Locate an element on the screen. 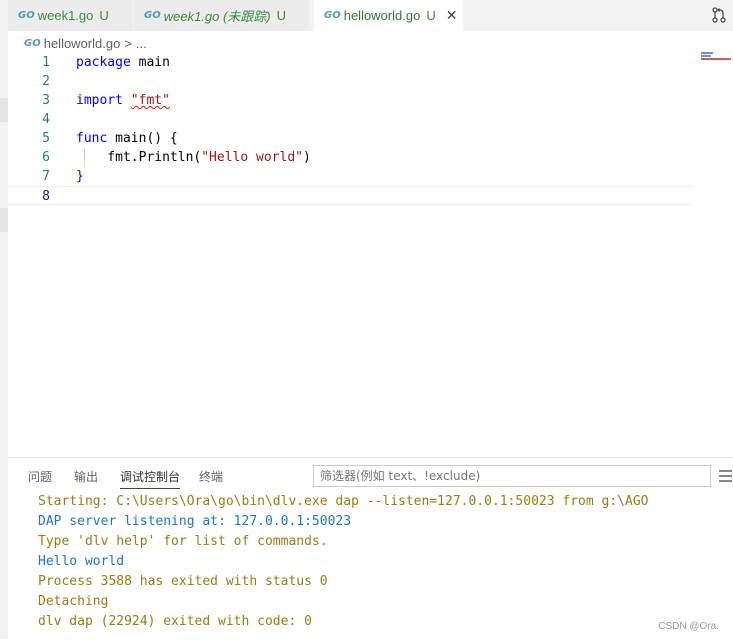 This screenshot has width=733, height=640. indent-guide is located at coordinates (84, 157).